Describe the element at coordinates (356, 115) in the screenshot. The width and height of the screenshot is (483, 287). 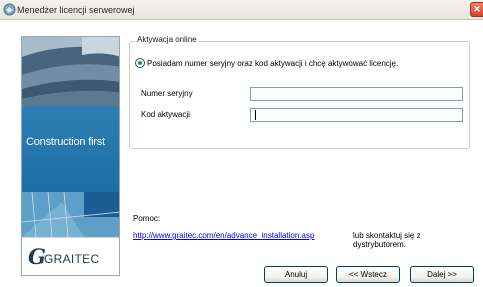
I see `activation-code-input` at that location.